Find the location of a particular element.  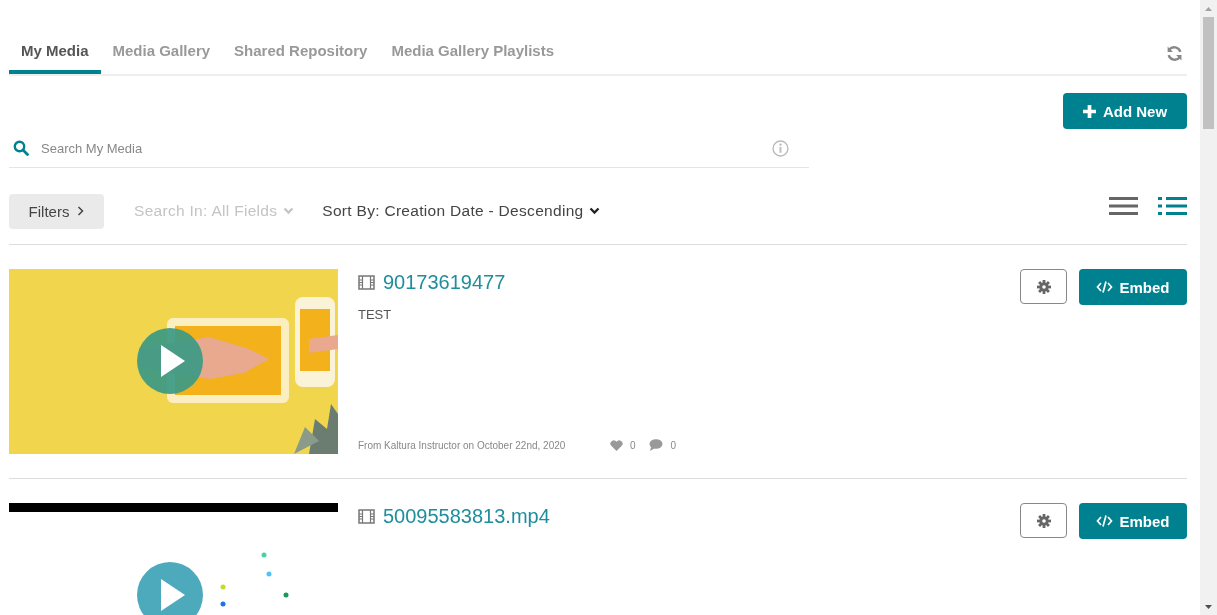

media-title-link: 50095583813.mp4 is located at coordinates (466, 516).